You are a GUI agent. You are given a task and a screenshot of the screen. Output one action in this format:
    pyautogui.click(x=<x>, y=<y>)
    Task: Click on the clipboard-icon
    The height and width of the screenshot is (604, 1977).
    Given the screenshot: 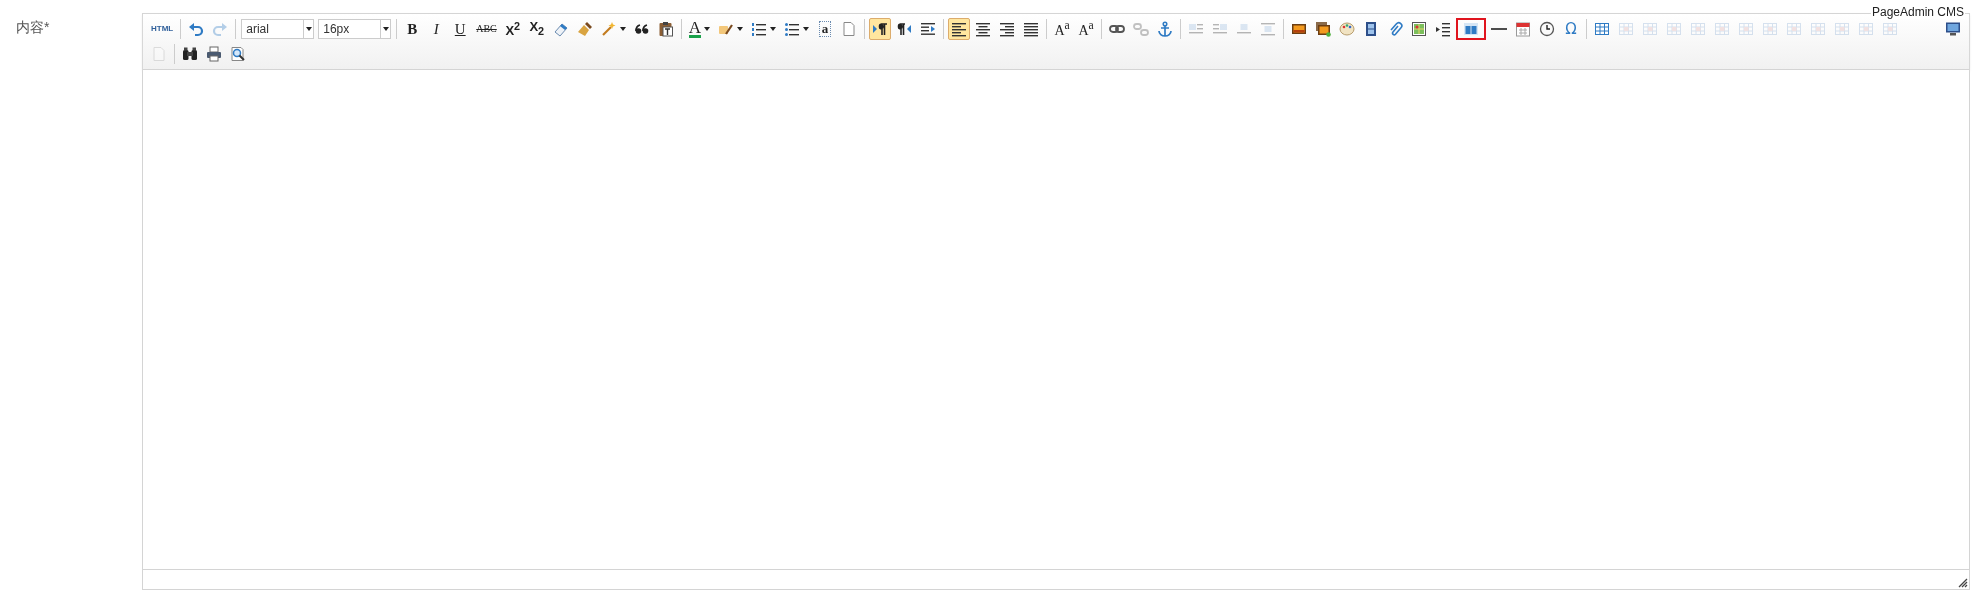 What is the action you would take?
    pyautogui.click(x=665, y=28)
    